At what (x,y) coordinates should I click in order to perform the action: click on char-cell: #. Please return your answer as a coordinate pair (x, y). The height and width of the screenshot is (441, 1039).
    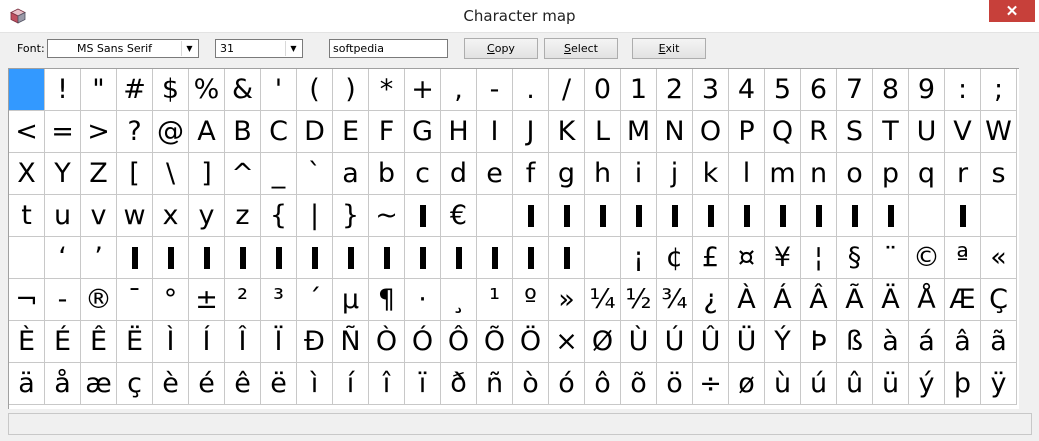
    Looking at the image, I should click on (135, 90).